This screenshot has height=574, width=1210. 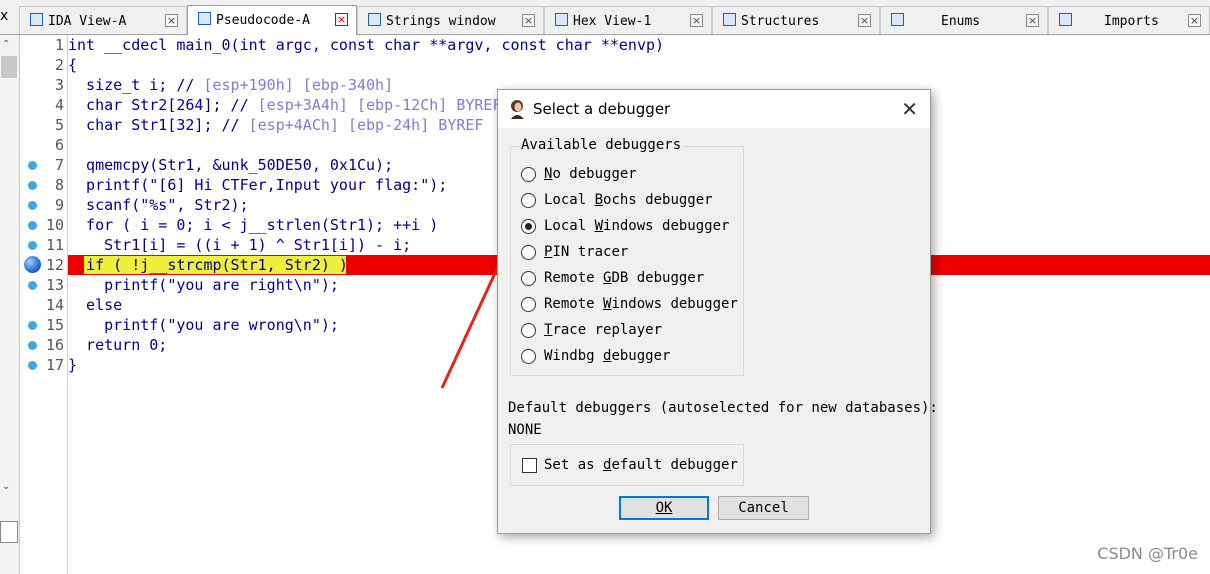 I want to click on option-label: No debugger, so click(x=590, y=174).